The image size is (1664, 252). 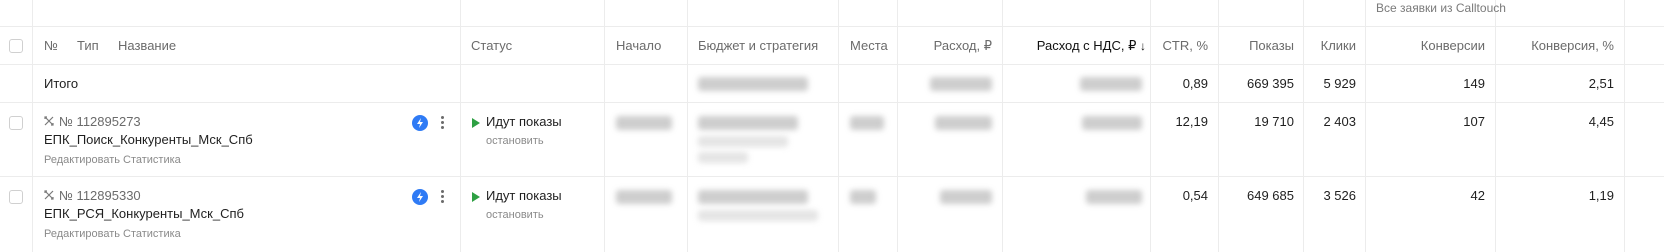 What do you see at coordinates (1477, 195) in the screenshot?
I see `row-conversions: 42` at bounding box center [1477, 195].